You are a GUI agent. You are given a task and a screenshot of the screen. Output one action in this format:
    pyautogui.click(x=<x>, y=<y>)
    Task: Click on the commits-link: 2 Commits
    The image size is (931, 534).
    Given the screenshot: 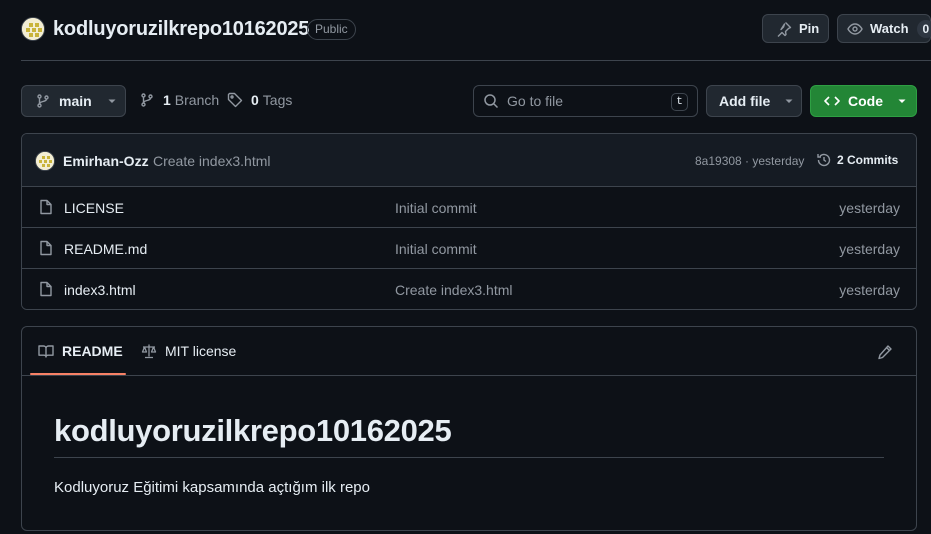 What is the action you would take?
    pyautogui.click(x=857, y=160)
    